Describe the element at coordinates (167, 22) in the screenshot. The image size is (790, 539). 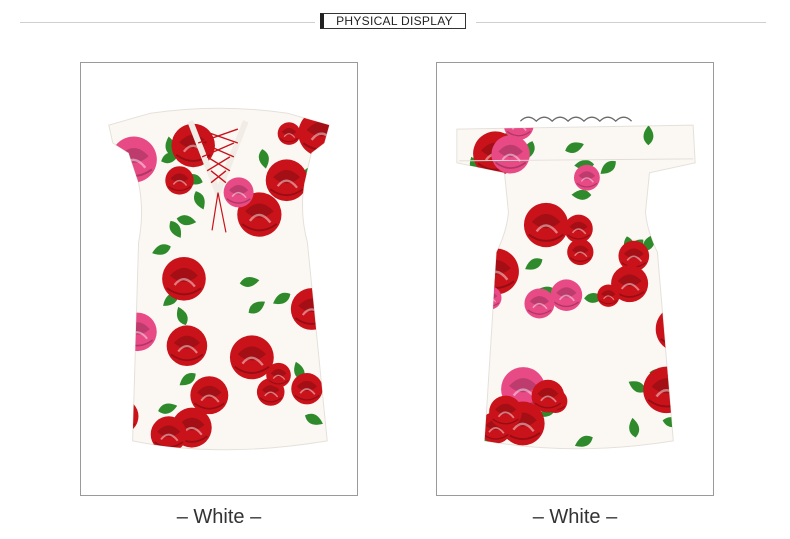
I see `header-divider-left` at that location.